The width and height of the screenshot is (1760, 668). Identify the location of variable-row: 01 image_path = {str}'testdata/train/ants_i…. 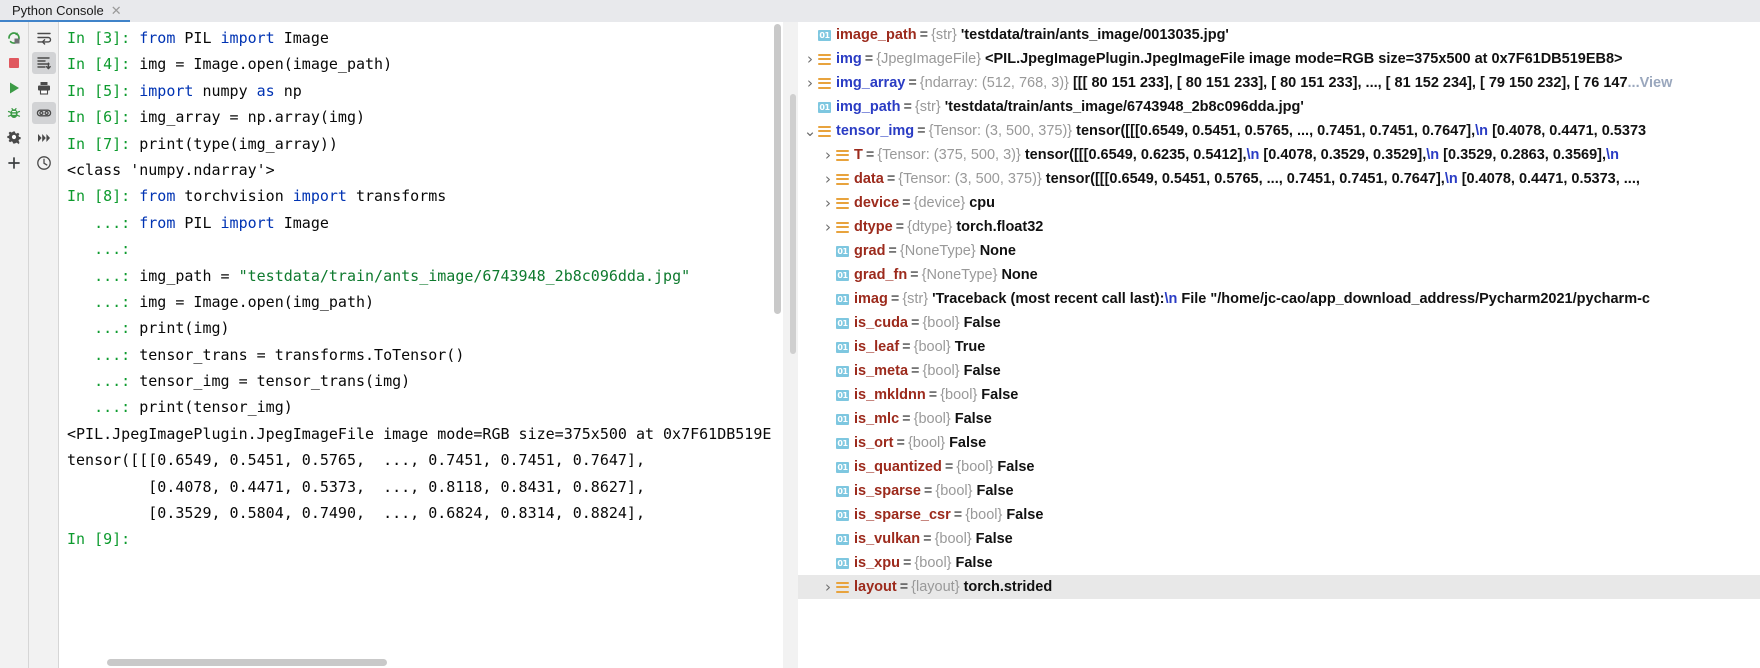
(1279, 35).